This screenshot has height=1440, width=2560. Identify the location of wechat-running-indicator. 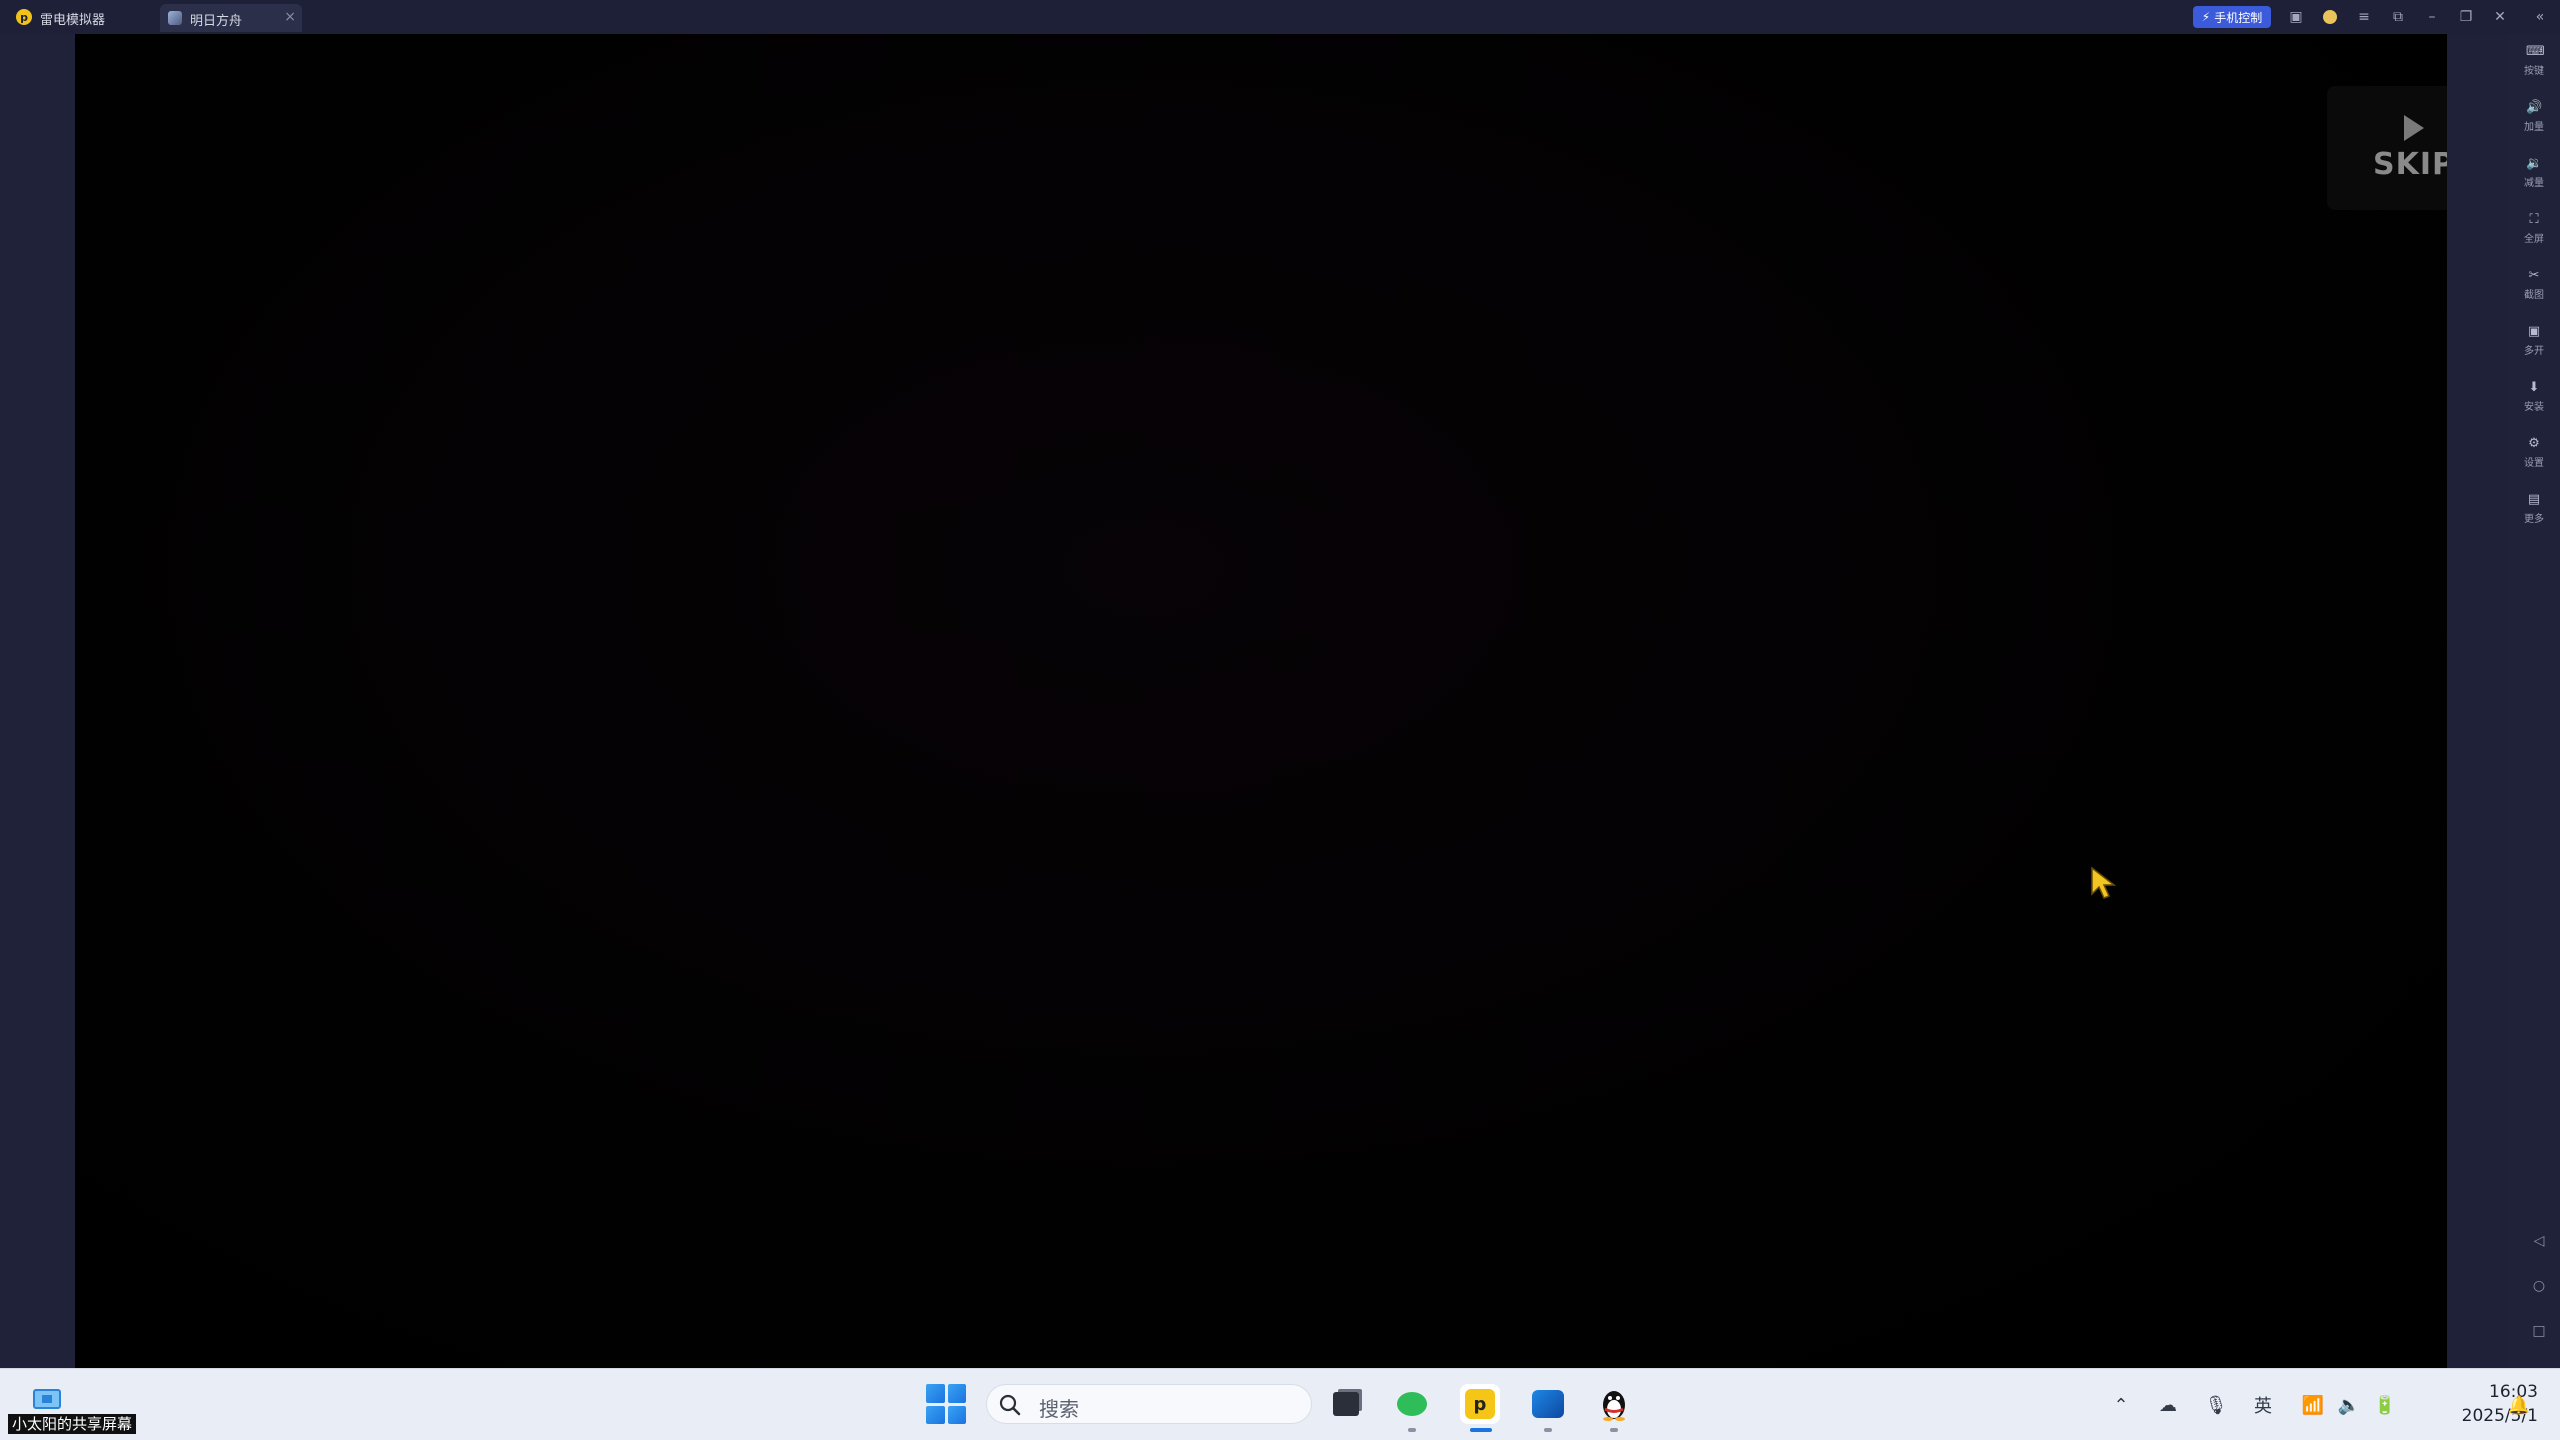
(1412, 1430).